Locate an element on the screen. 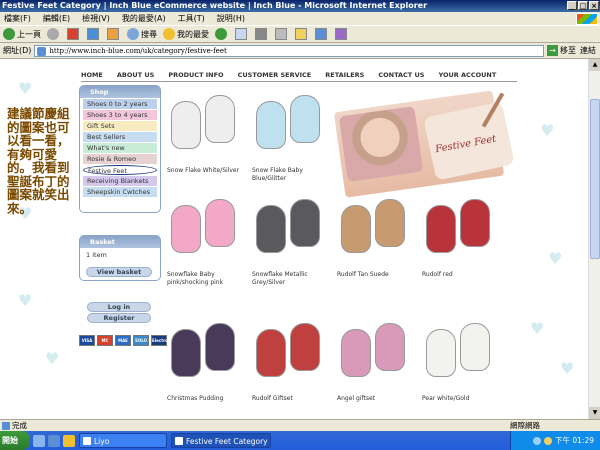 This screenshot has width=600, height=450. vertical-scrollbar: ▲ ▼ is located at coordinates (594, 239).